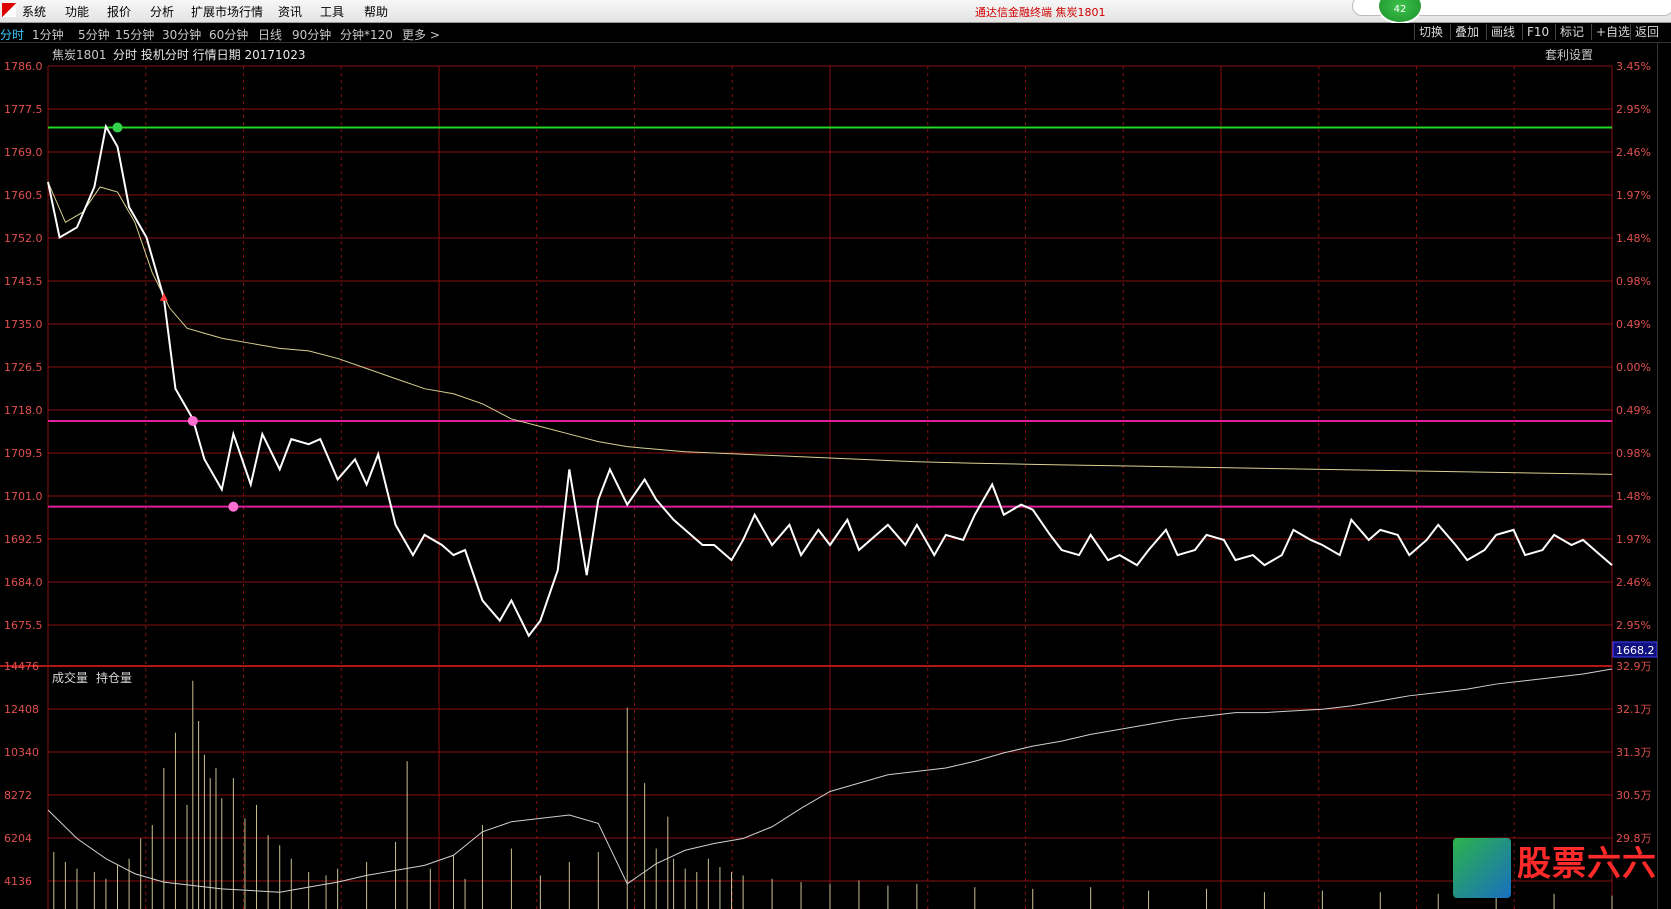 The width and height of the screenshot is (1671, 909). What do you see at coordinates (209, 55) in the screenshot?
I see `chart-description: 分时 投机分时 行情日期 20171023` at bounding box center [209, 55].